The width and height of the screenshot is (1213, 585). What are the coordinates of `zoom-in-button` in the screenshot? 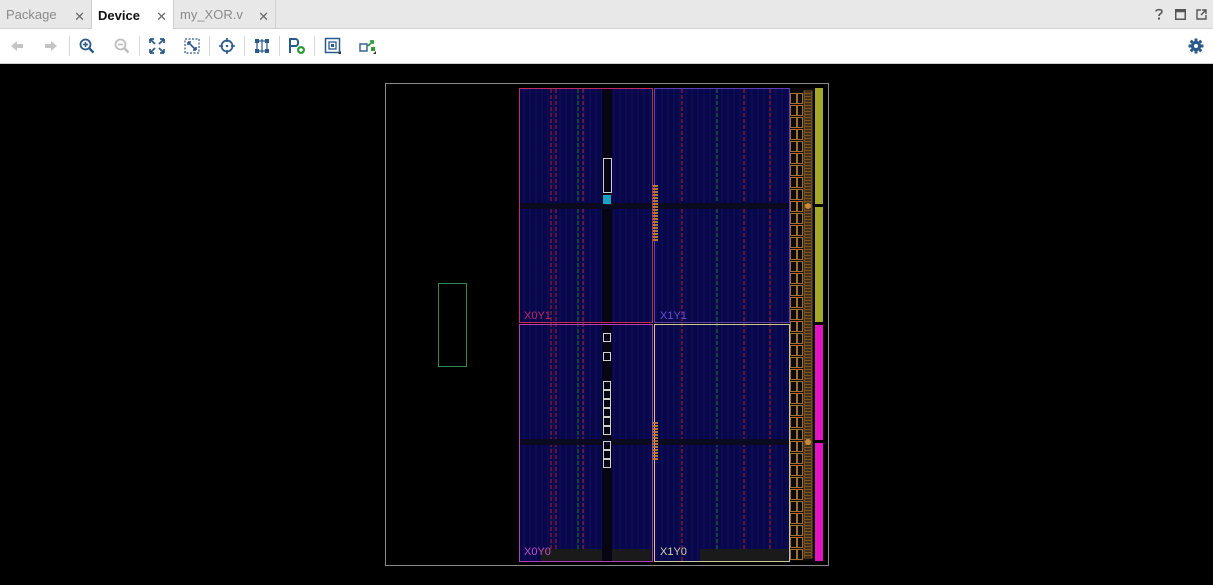 It's located at (87, 46).